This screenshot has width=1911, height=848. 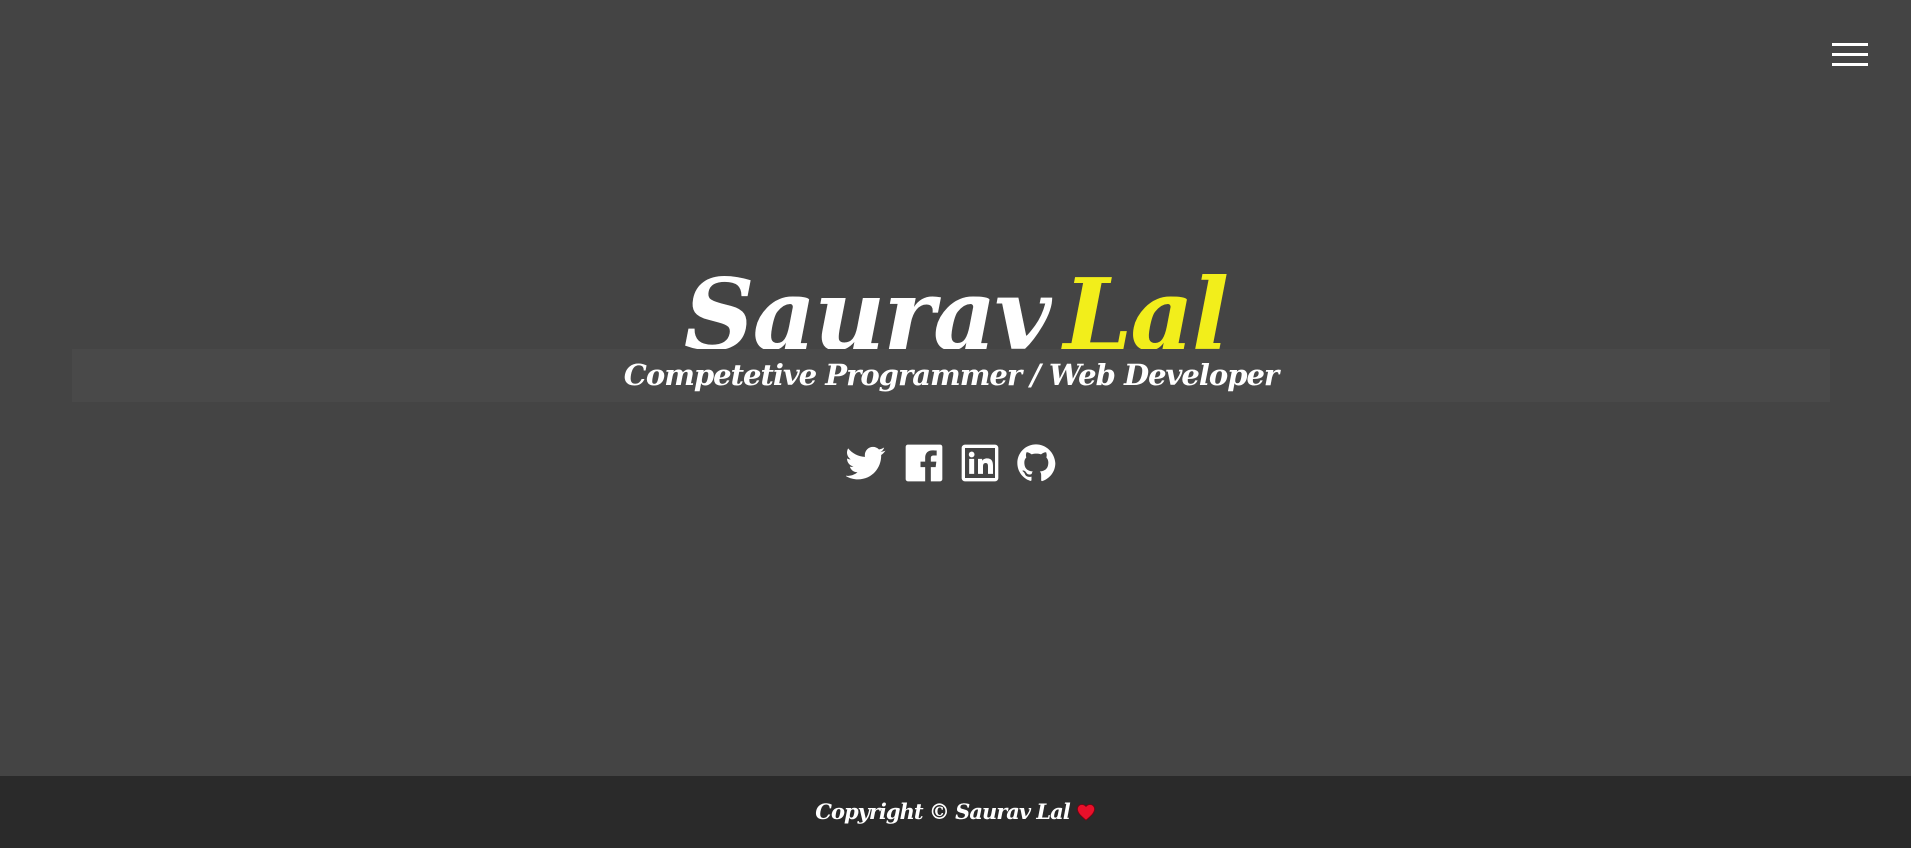 What do you see at coordinates (924, 463) in the screenshot?
I see `facebook-icon` at bounding box center [924, 463].